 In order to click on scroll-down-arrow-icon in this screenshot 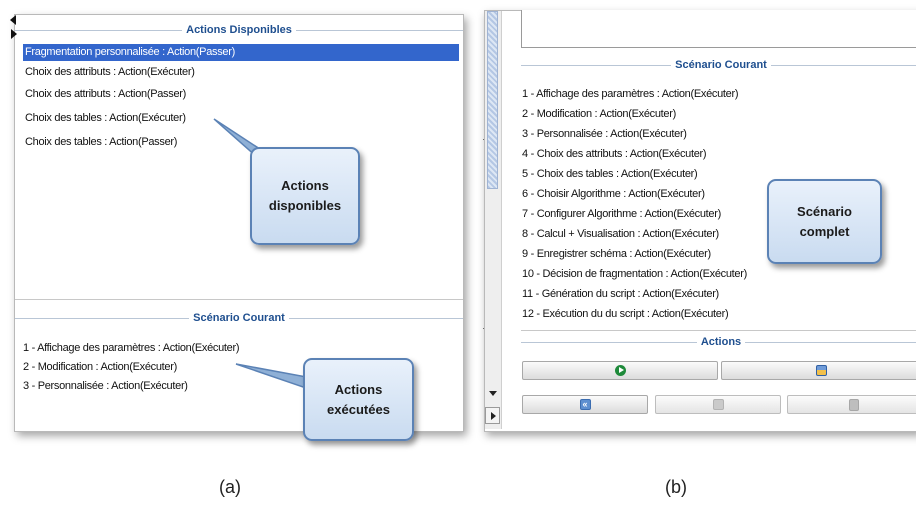, I will do `click(493, 393)`.